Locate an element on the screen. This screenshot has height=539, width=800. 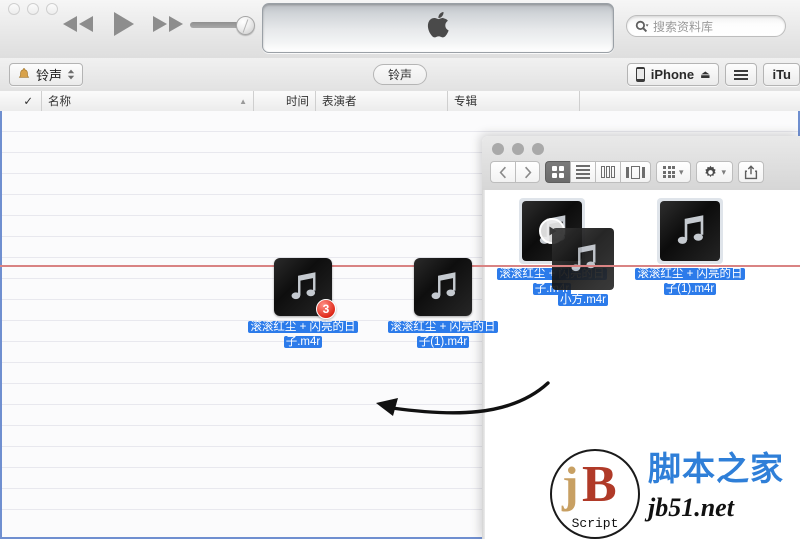
bell-icon is located at coordinates (24, 75).